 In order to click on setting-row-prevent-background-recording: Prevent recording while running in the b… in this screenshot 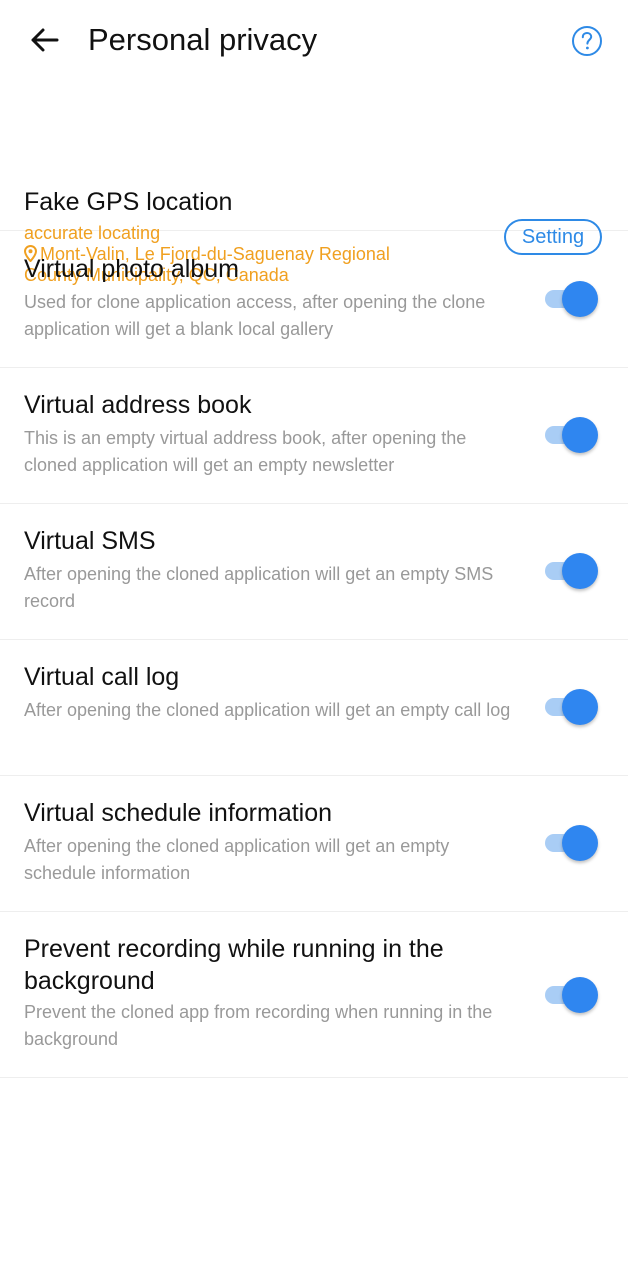, I will do `click(314, 994)`.